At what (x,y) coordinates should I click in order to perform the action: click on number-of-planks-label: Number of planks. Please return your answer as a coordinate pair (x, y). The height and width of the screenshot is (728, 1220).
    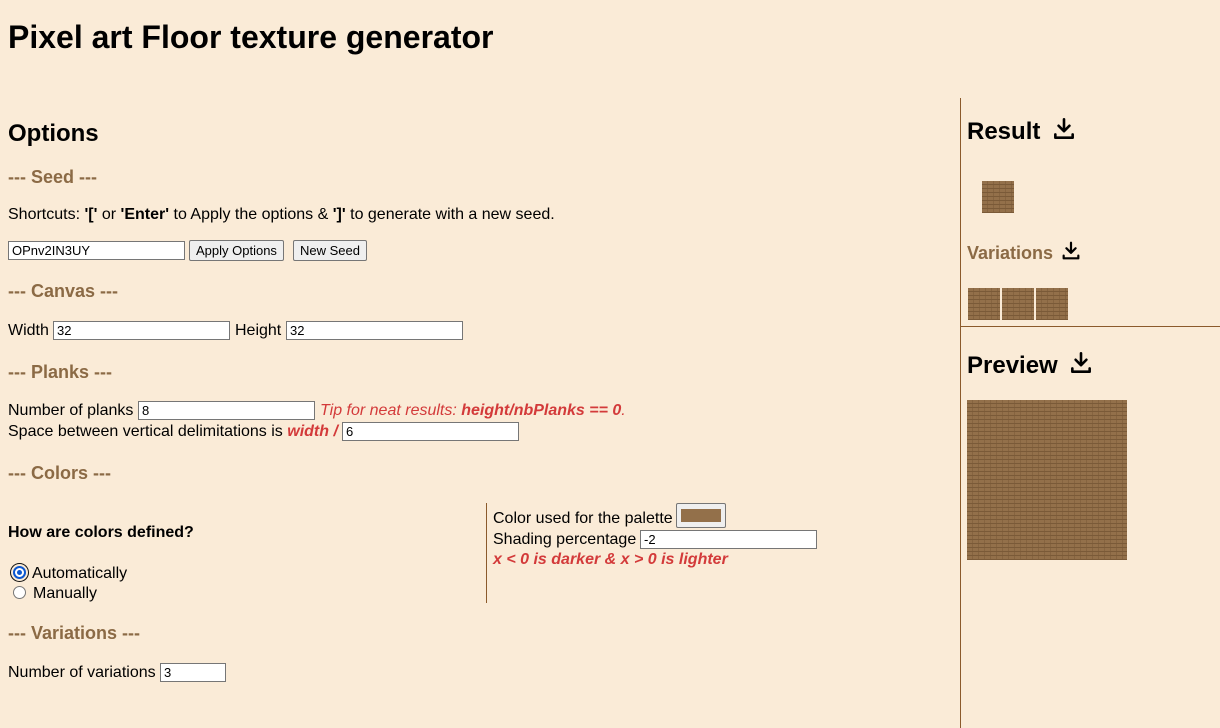
    Looking at the image, I should click on (71, 410).